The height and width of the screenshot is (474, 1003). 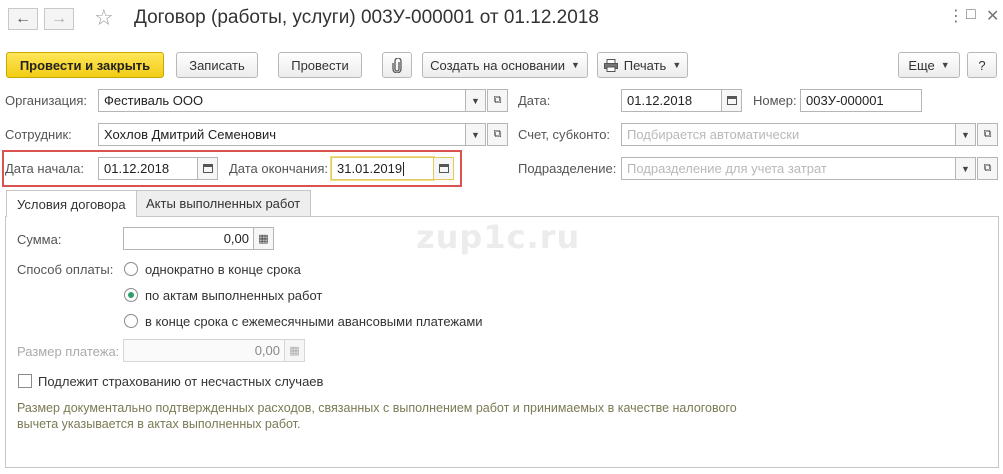 What do you see at coordinates (534, 100) in the screenshot?
I see `date-label: Дата:` at bounding box center [534, 100].